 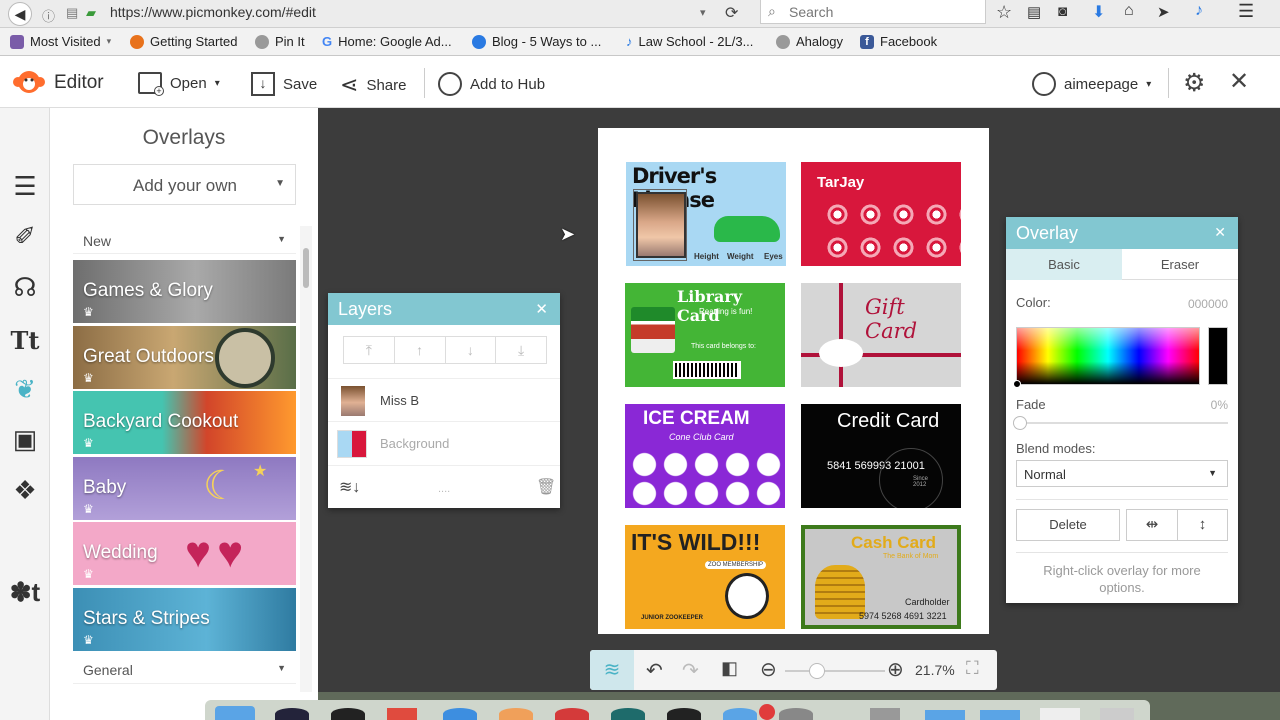 I want to click on reload-icon: ⟳, so click(x=731, y=13).